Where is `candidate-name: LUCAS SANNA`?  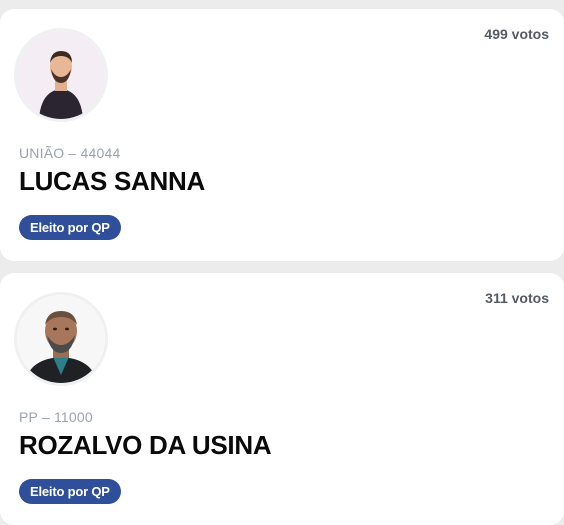
candidate-name: LUCAS SANNA is located at coordinates (112, 181).